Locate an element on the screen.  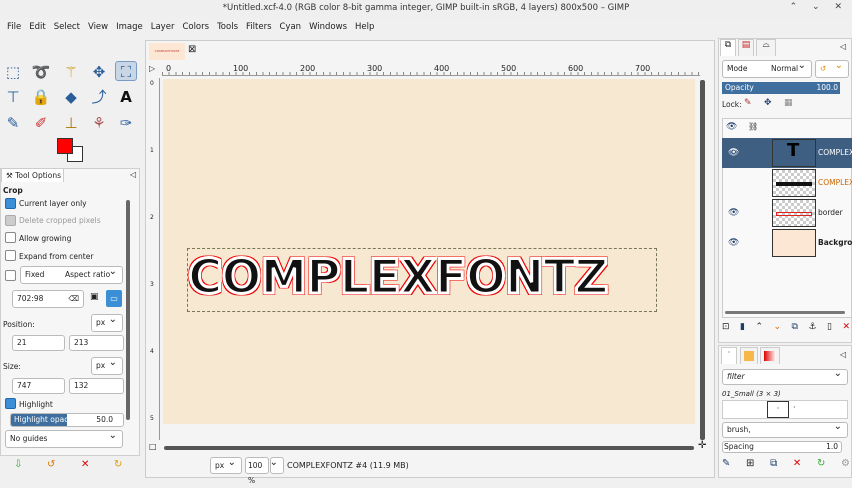
duplicate-brush-icon: ⧉ is located at coordinates (773, 463).